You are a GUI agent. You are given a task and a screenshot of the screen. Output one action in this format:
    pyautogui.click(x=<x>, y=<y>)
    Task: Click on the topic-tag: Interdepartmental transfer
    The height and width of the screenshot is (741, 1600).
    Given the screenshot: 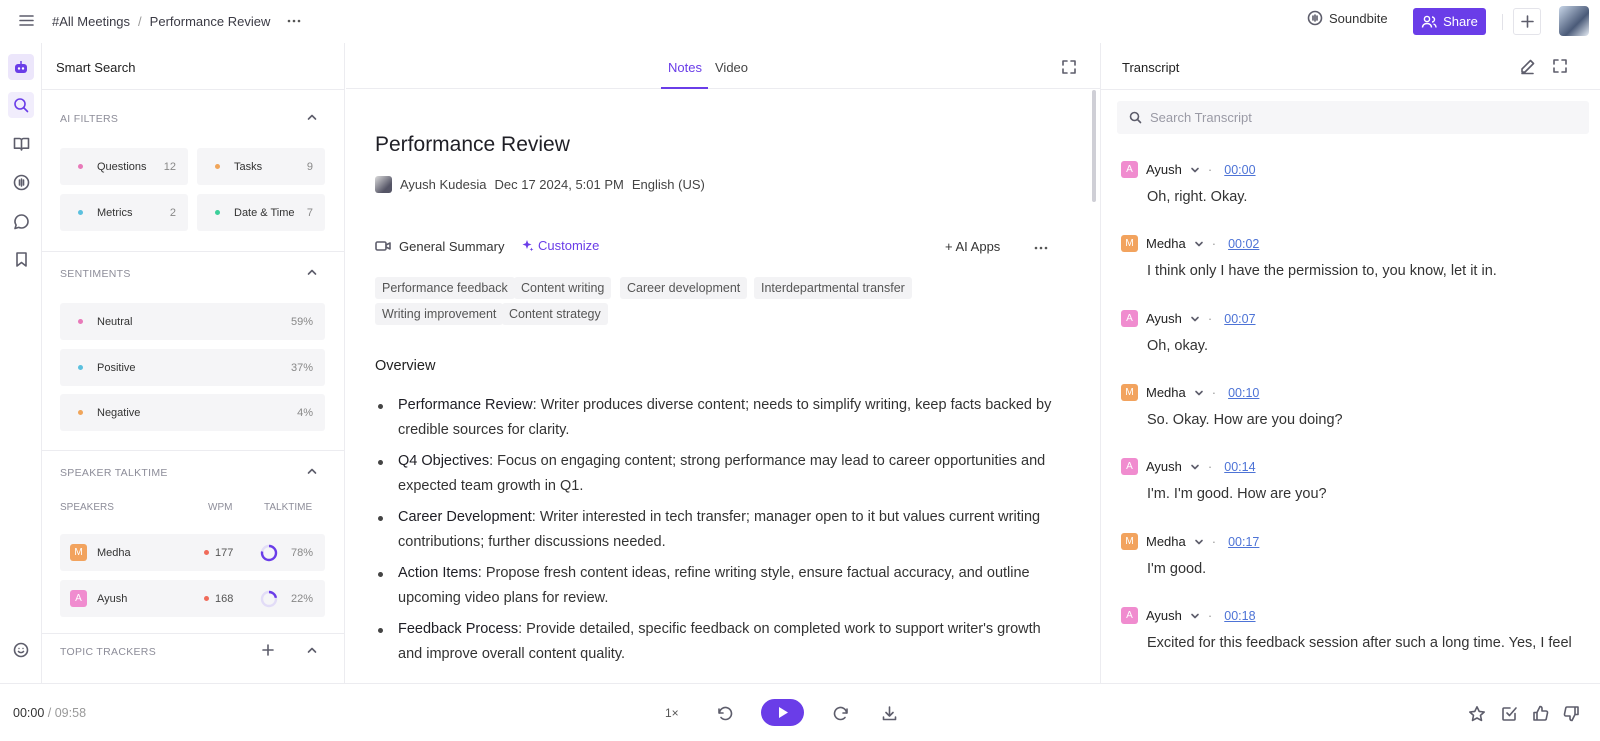 What is the action you would take?
    pyautogui.click(x=833, y=288)
    